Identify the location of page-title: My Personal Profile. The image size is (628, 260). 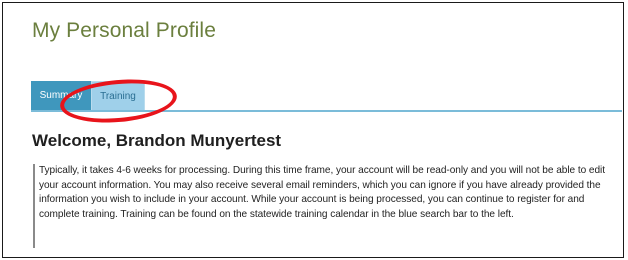
(124, 30).